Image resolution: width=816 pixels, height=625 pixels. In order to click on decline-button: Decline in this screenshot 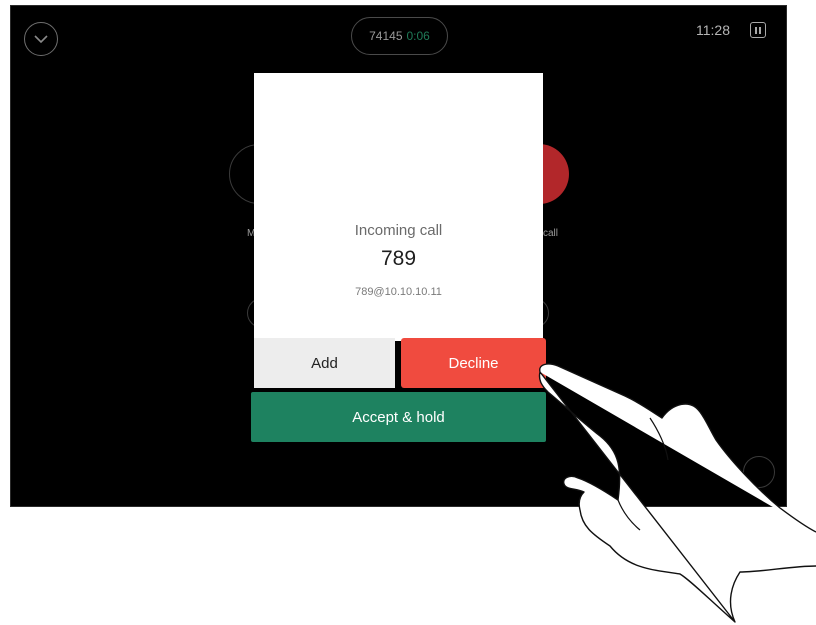, I will do `click(473, 363)`.